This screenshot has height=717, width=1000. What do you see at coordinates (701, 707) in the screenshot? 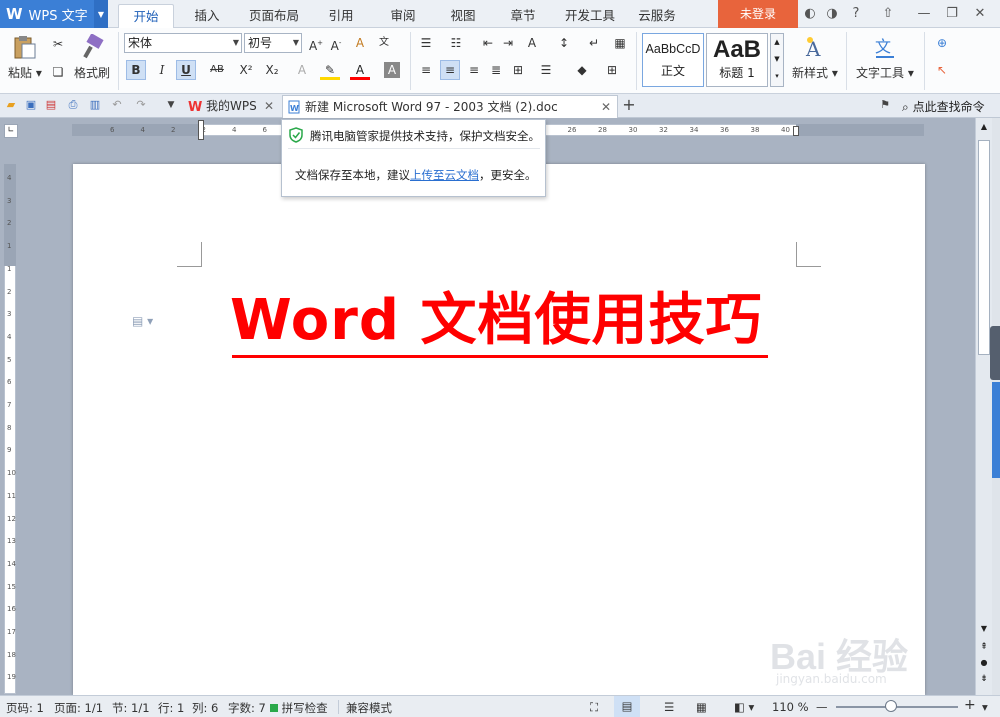
I see `web-view-icon: ▦` at bounding box center [701, 707].